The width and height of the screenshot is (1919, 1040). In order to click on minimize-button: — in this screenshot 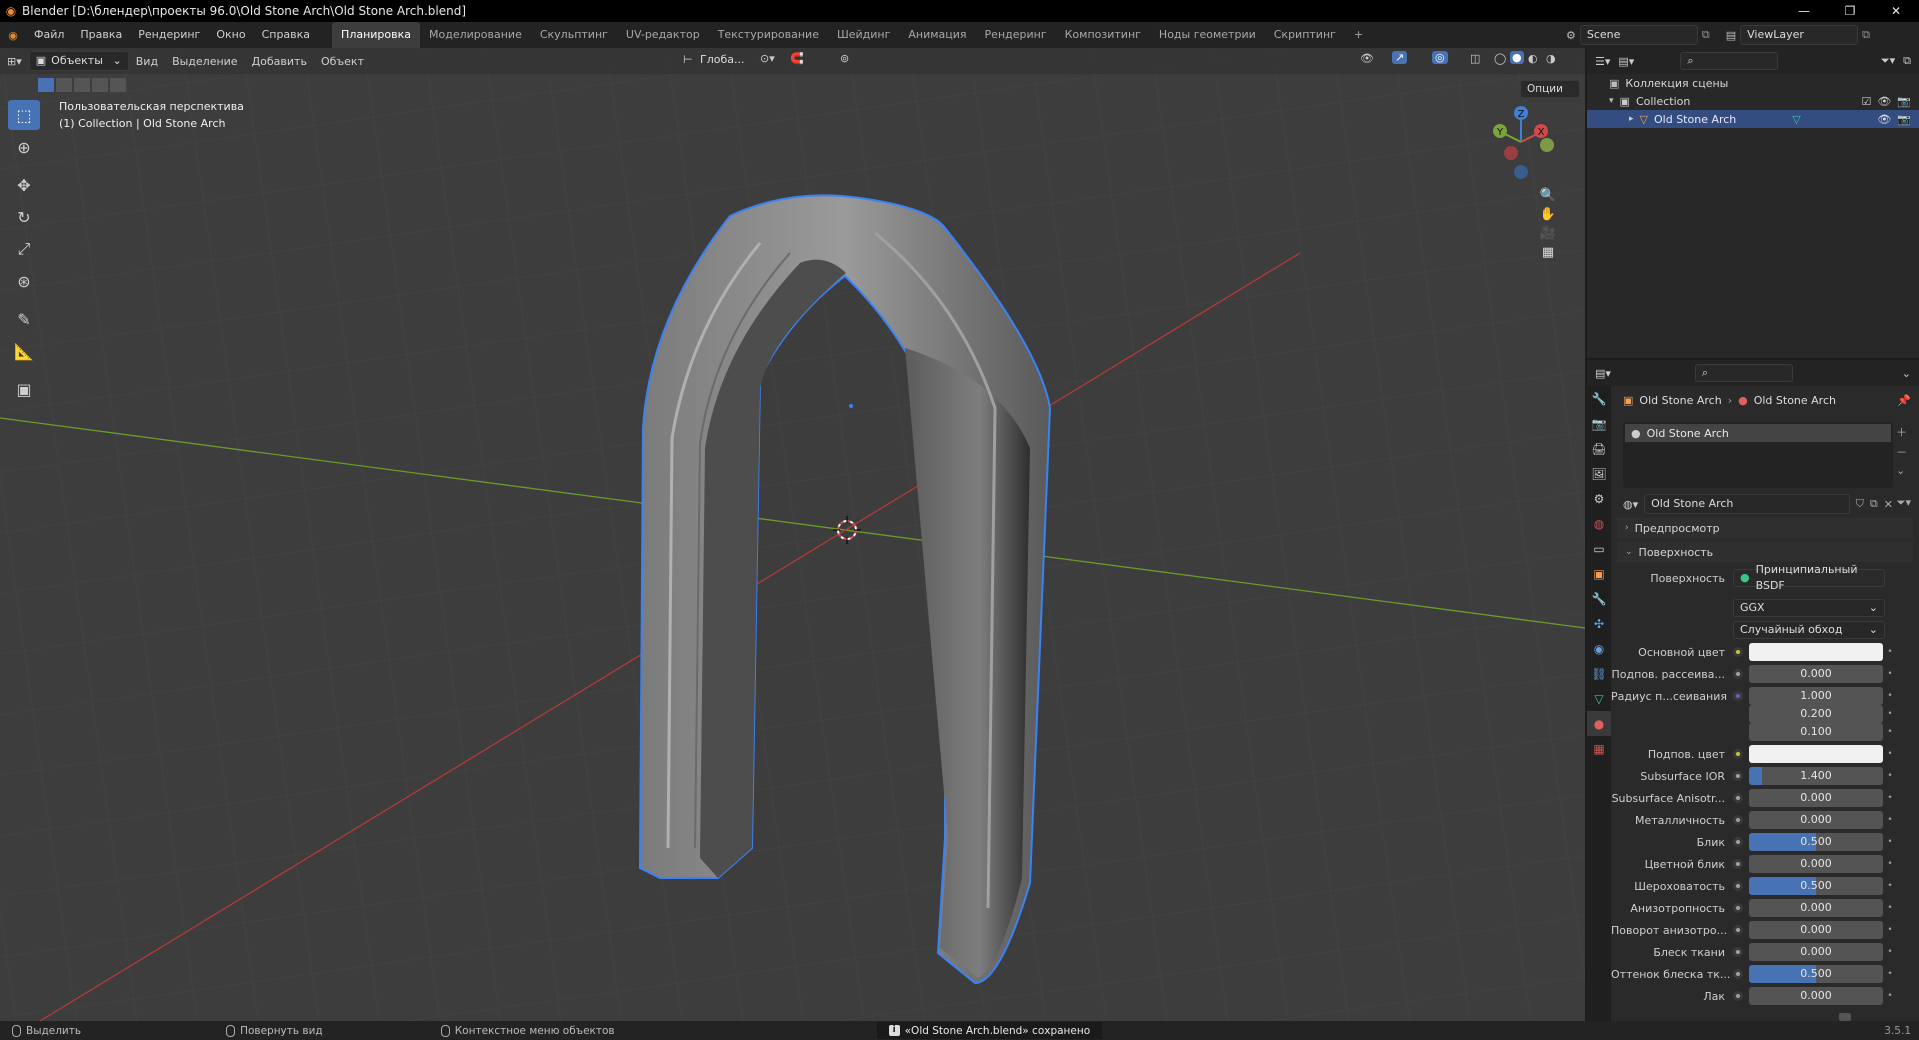, I will do `click(1804, 11)`.